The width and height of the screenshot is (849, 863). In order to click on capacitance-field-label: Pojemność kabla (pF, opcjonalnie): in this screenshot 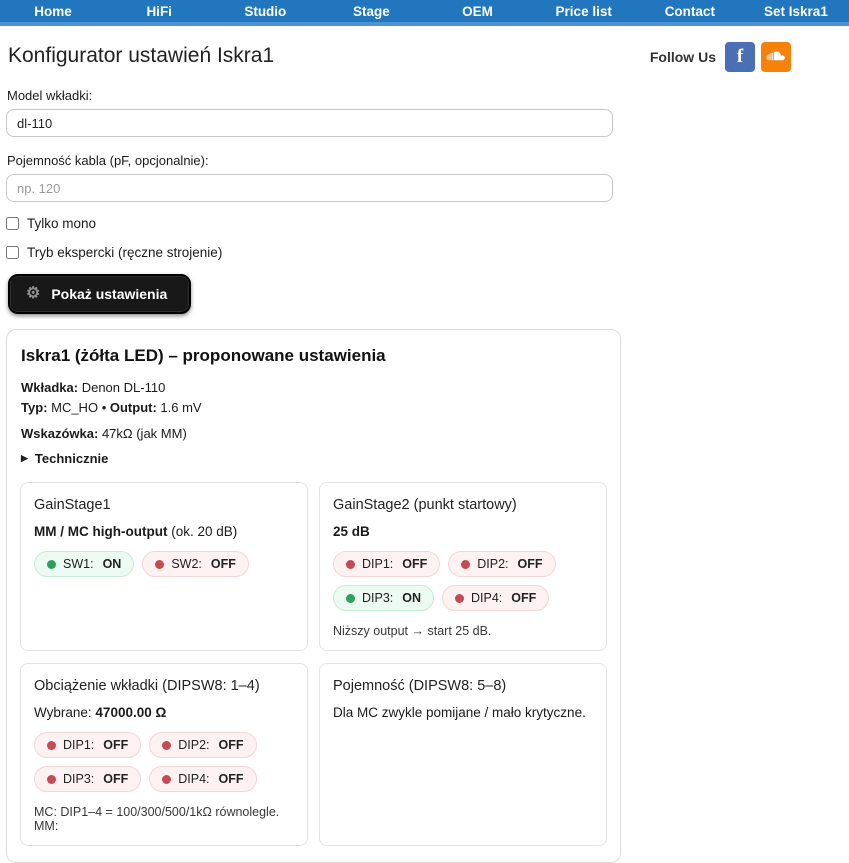, I will do `click(108, 160)`.